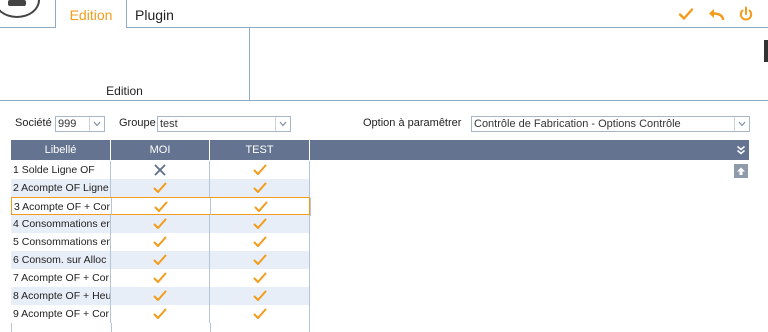 The width and height of the screenshot is (768, 332). What do you see at coordinates (741, 171) in the screenshot?
I see `arrow-up-icon` at bounding box center [741, 171].